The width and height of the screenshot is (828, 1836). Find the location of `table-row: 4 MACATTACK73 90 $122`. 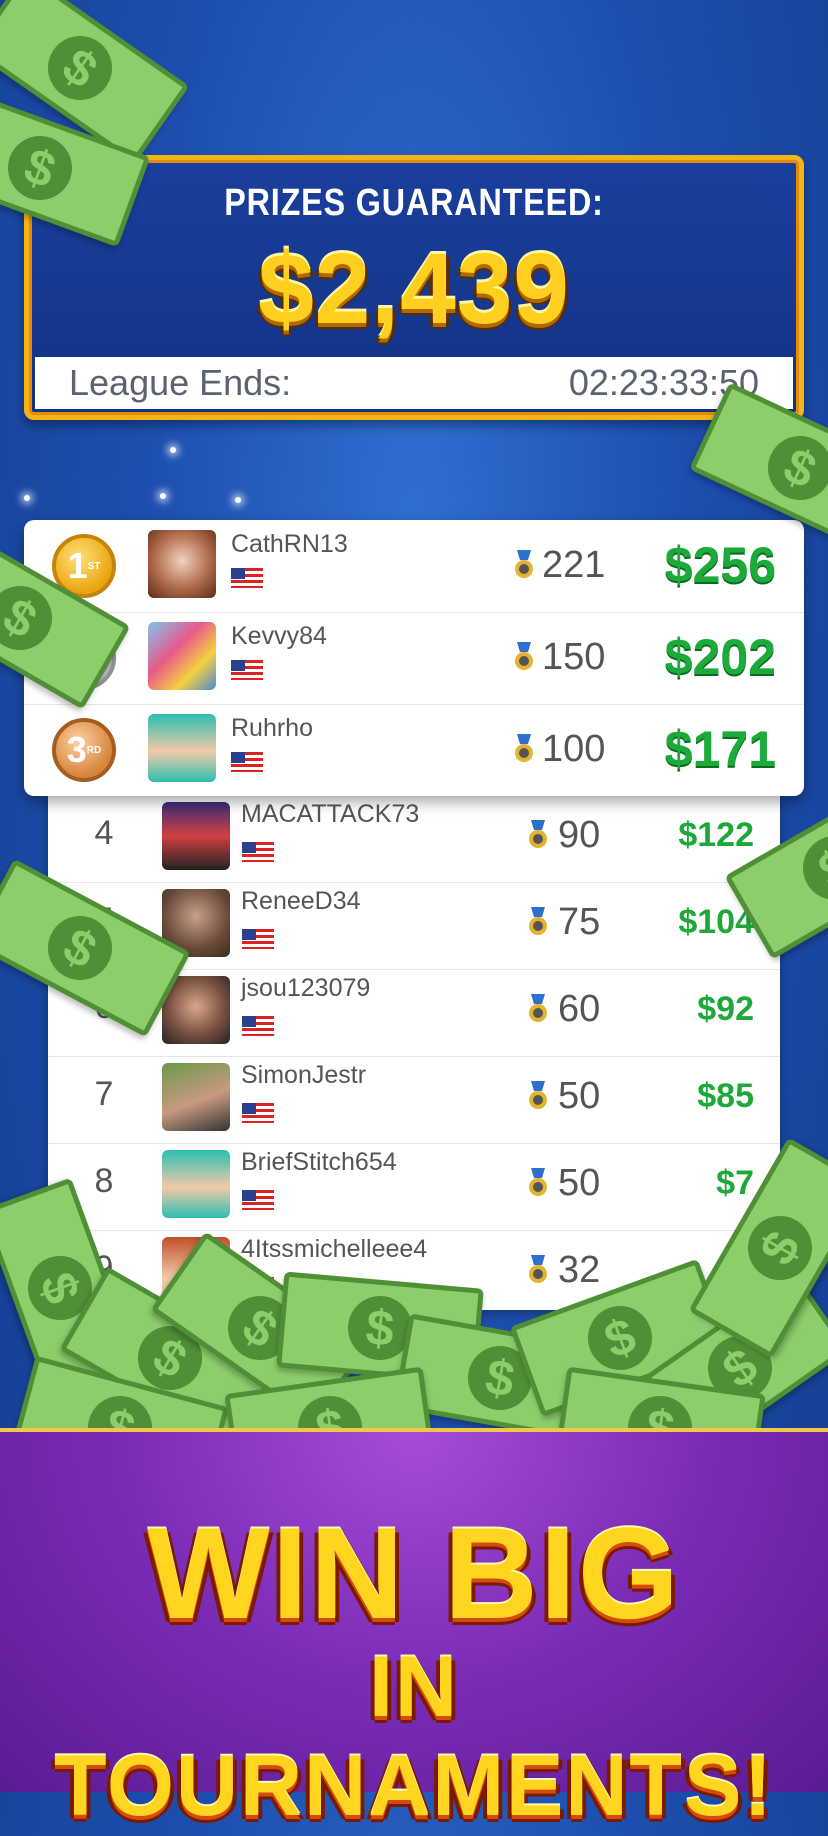

table-row: 4 MACATTACK73 90 $122 is located at coordinates (414, 836).